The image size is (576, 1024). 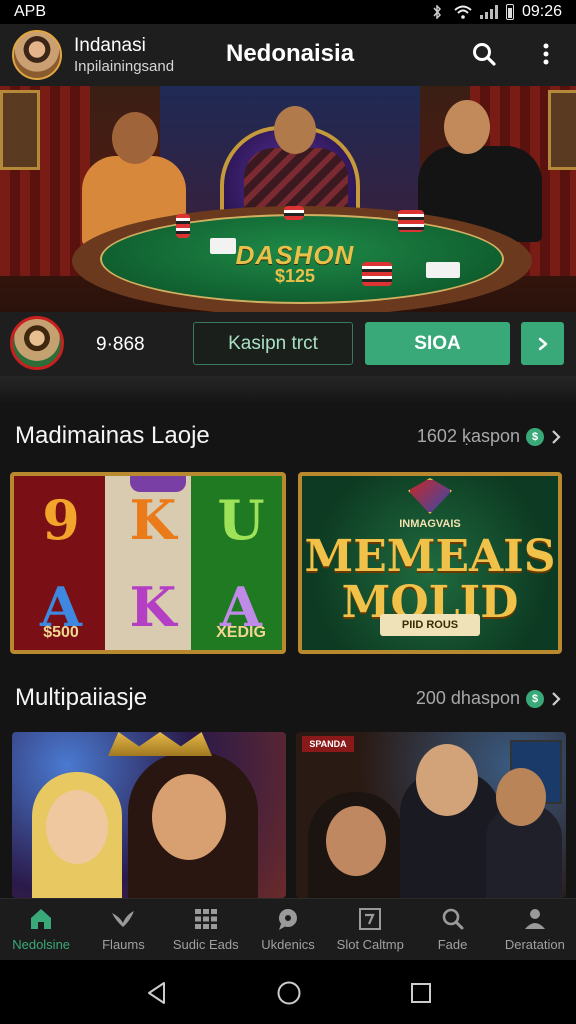 I want to click on section-count-2: 200 dhaspon, so click(x=467, y=698).